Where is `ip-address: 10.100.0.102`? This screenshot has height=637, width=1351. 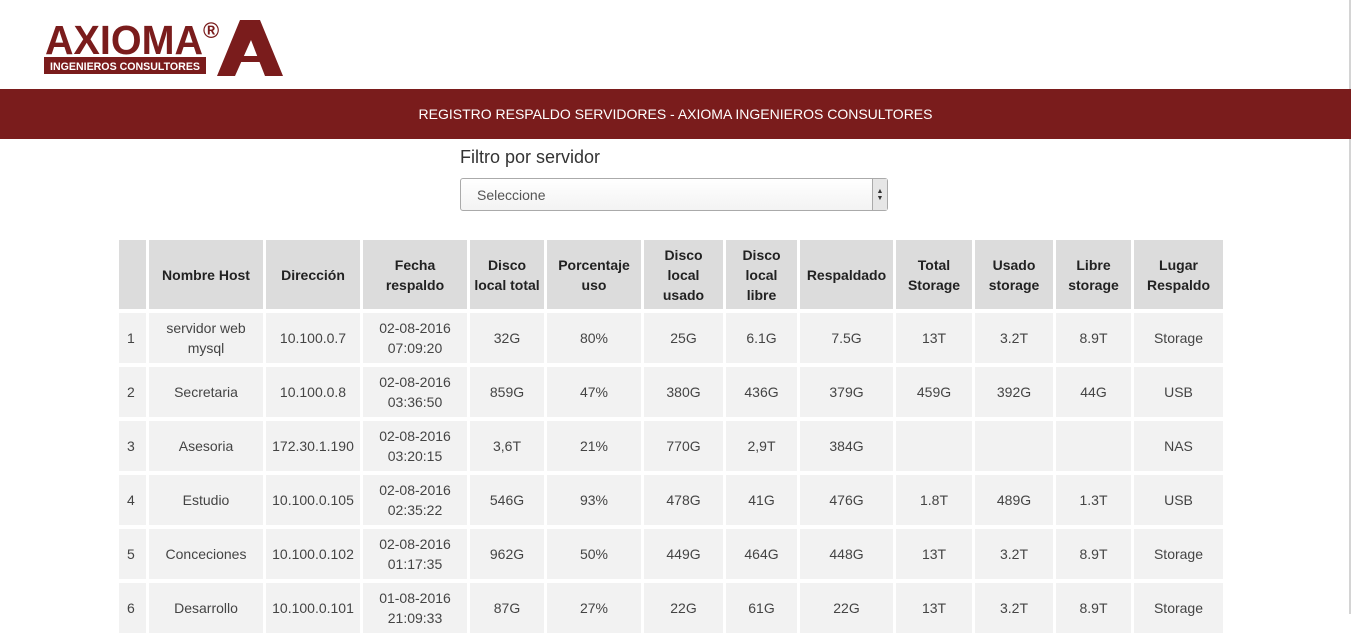
ip-address: 10.100.0.102 is located at coordinates (313, 554).